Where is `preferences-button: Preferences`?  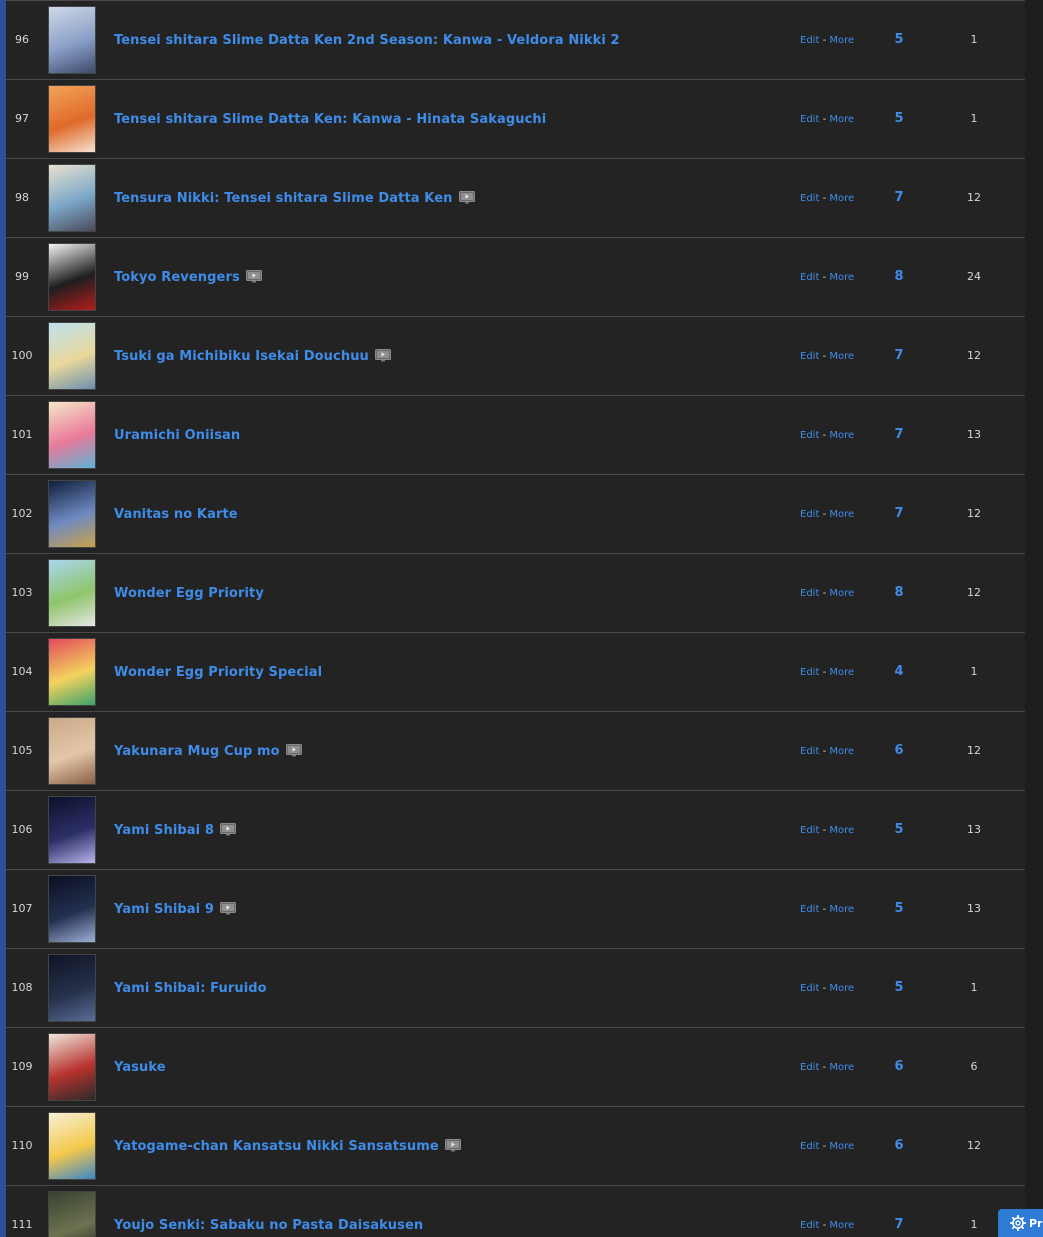 preferences-button: Preferences is located at coordinates (1020, 1223).